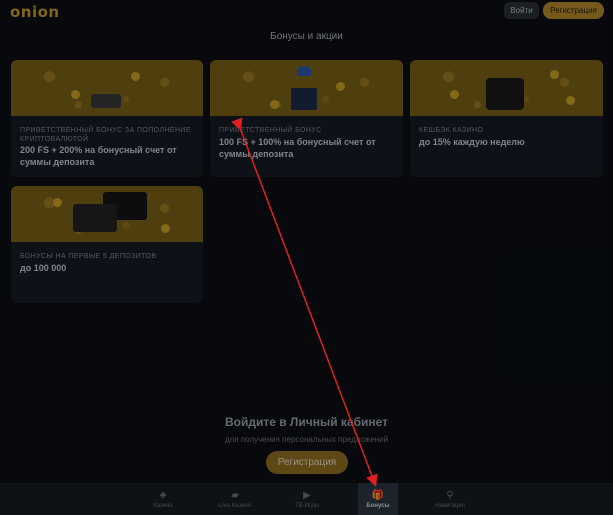  Describe the element at coordinates (521, 10) in the screenshot. I see `login-button: Войти` at that location.